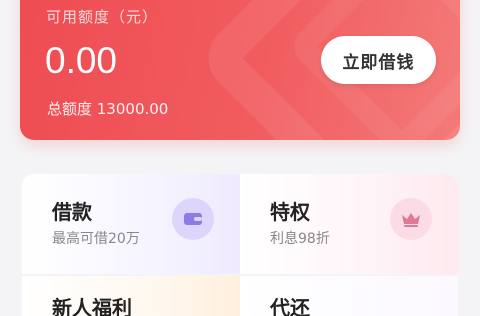 Image resolution: width=480 pixels, height=316 pixels. I want to click on loan-card-title: 借款, so click(72, 212).